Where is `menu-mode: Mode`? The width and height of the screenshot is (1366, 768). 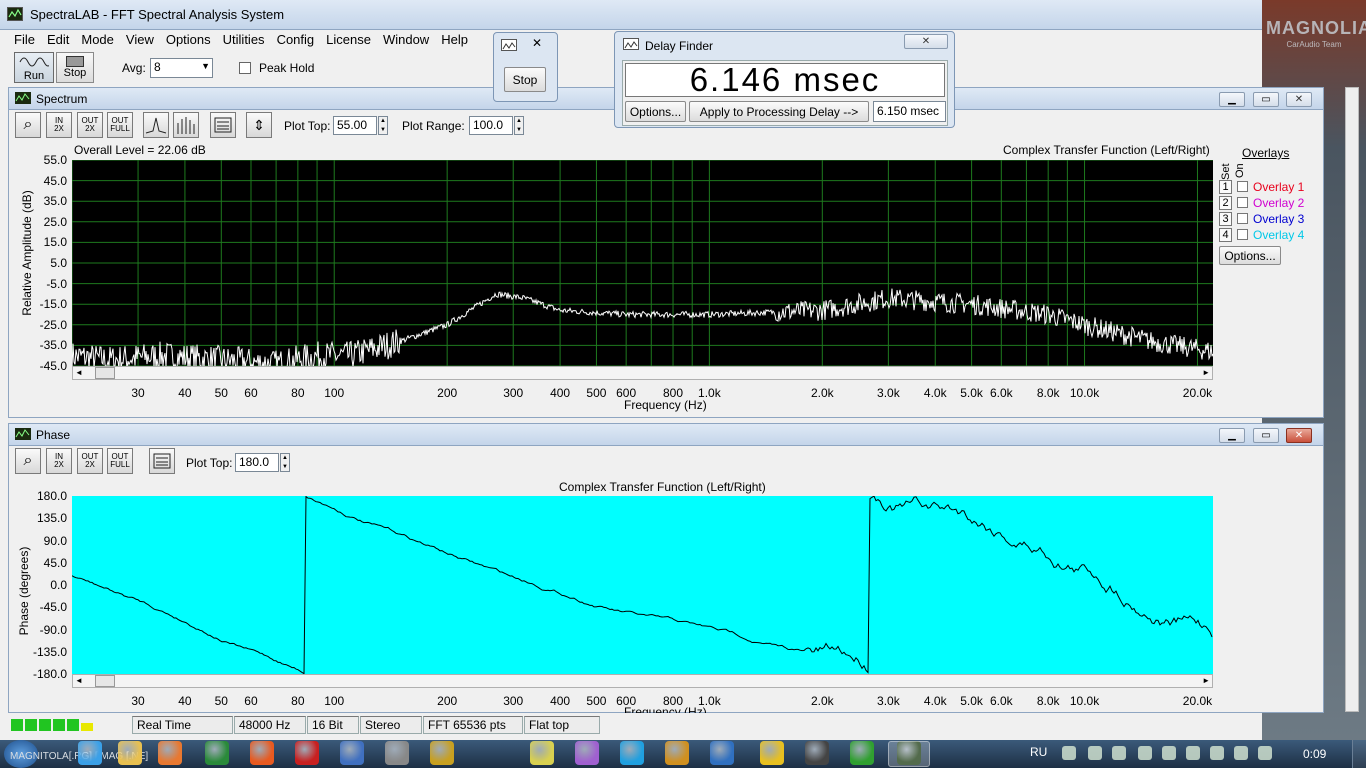
menu-mode: Mode is located at coordinates (97, 40).